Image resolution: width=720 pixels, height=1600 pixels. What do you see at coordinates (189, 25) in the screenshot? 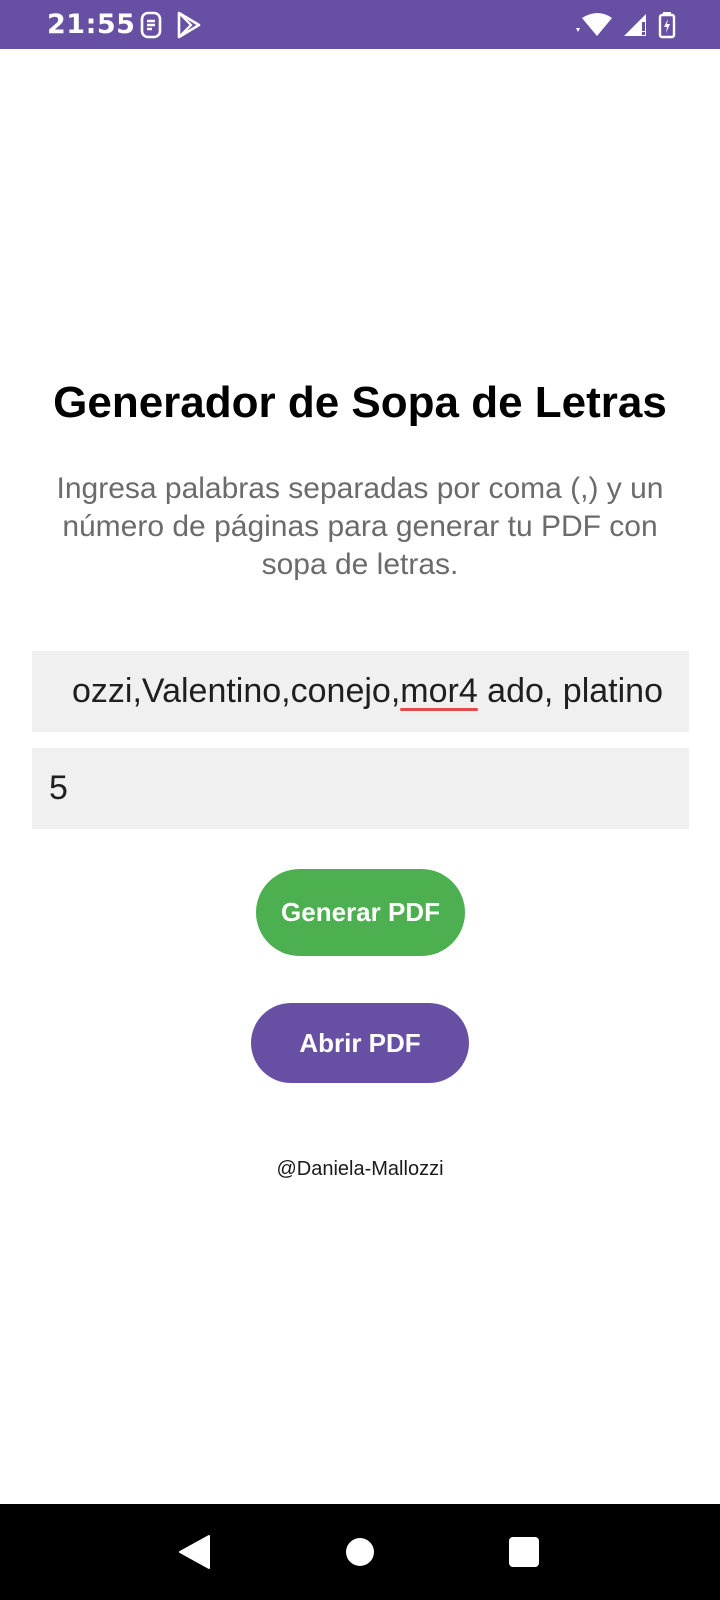
I see `play-store-icon` at bounding box center [189, 25].